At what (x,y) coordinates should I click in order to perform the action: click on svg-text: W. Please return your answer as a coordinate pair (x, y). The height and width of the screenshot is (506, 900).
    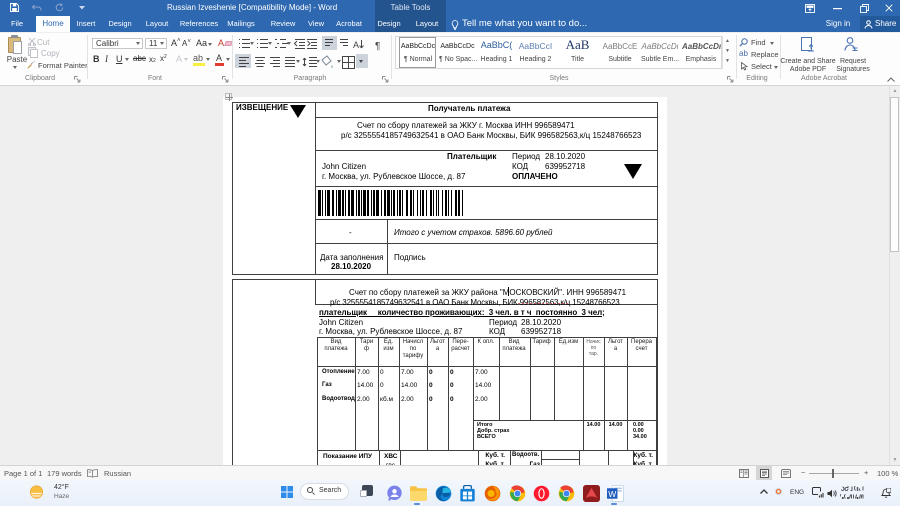
    Looking at the image, I should click on (612, 494).